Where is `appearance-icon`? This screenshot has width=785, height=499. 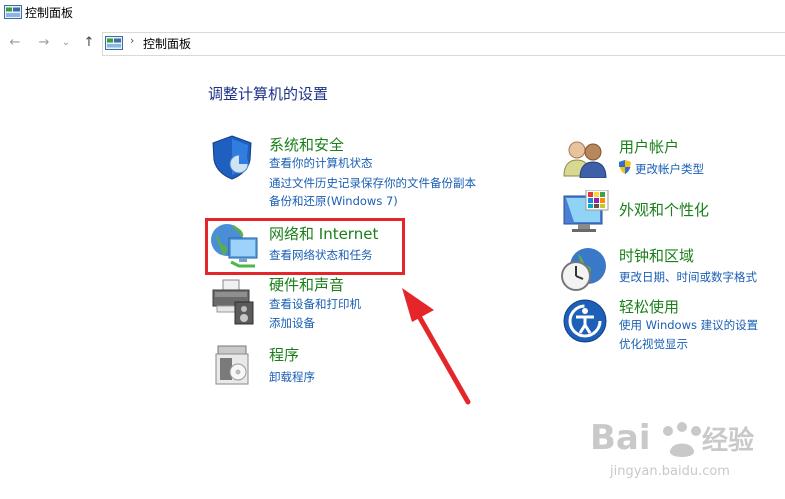 appearance-icon is located at coordinates (586, 211).